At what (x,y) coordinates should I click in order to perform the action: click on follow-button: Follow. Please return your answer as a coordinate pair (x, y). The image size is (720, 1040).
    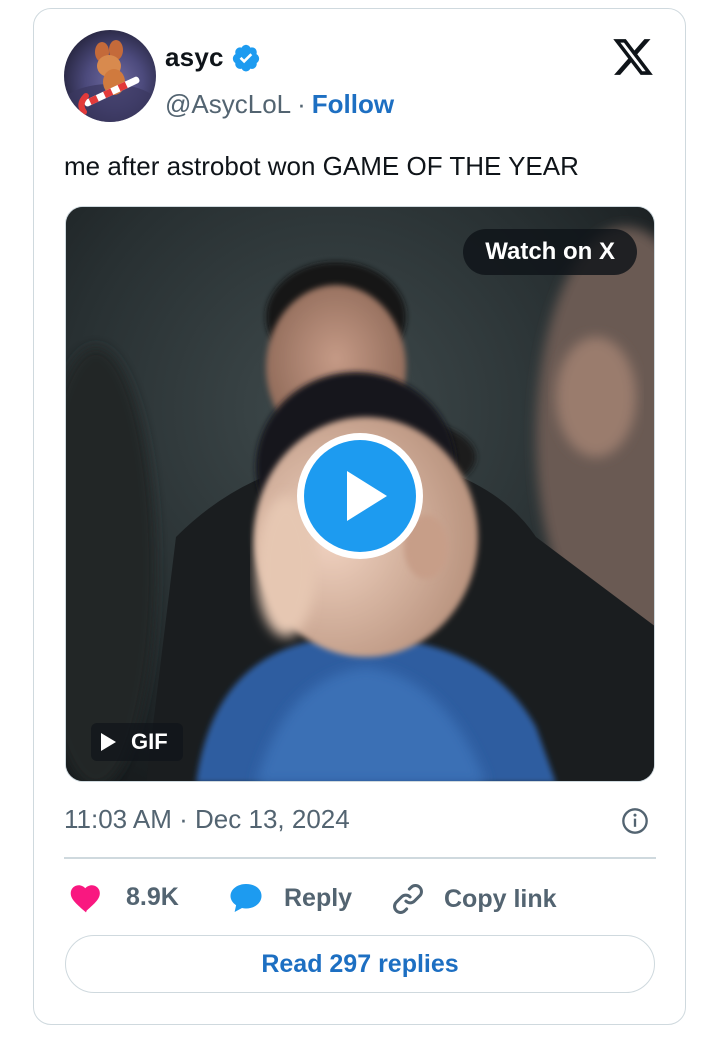
    Looking at the image, I should click on (353, 104).